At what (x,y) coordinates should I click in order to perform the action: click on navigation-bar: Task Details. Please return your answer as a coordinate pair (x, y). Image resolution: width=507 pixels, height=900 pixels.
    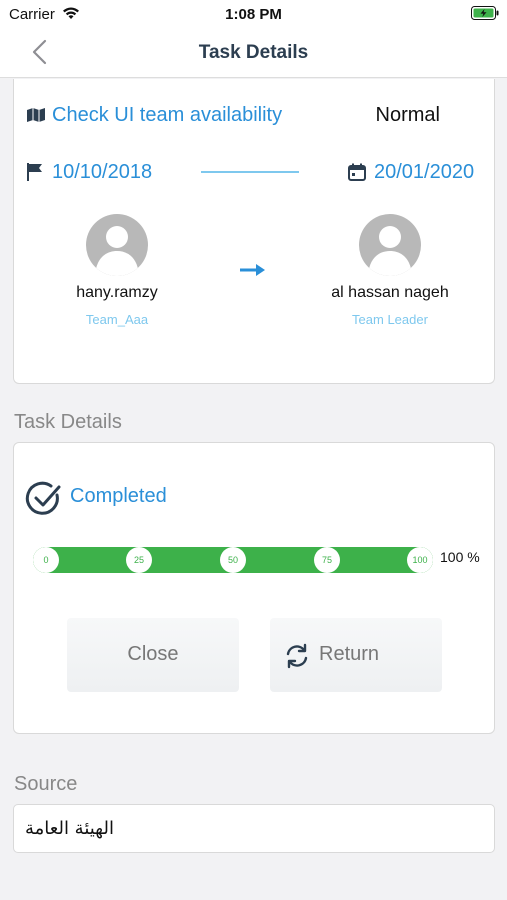
    Looking at the image, I should click on (253, 53).